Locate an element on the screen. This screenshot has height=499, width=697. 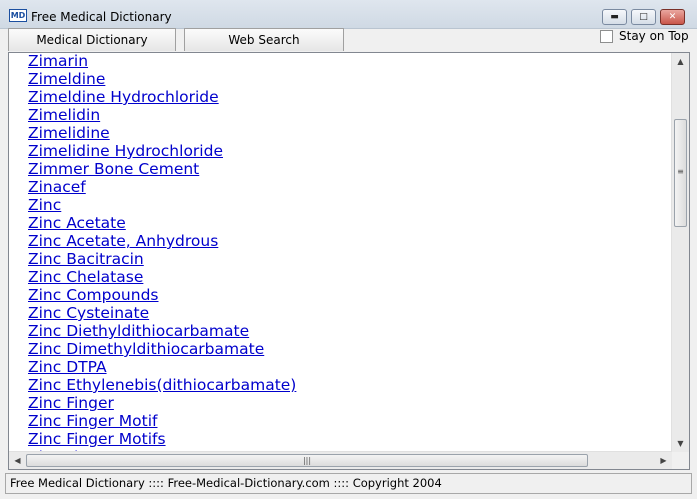
stay-on-top-toggle: Stay on Top is located at coordinates (644, 36).